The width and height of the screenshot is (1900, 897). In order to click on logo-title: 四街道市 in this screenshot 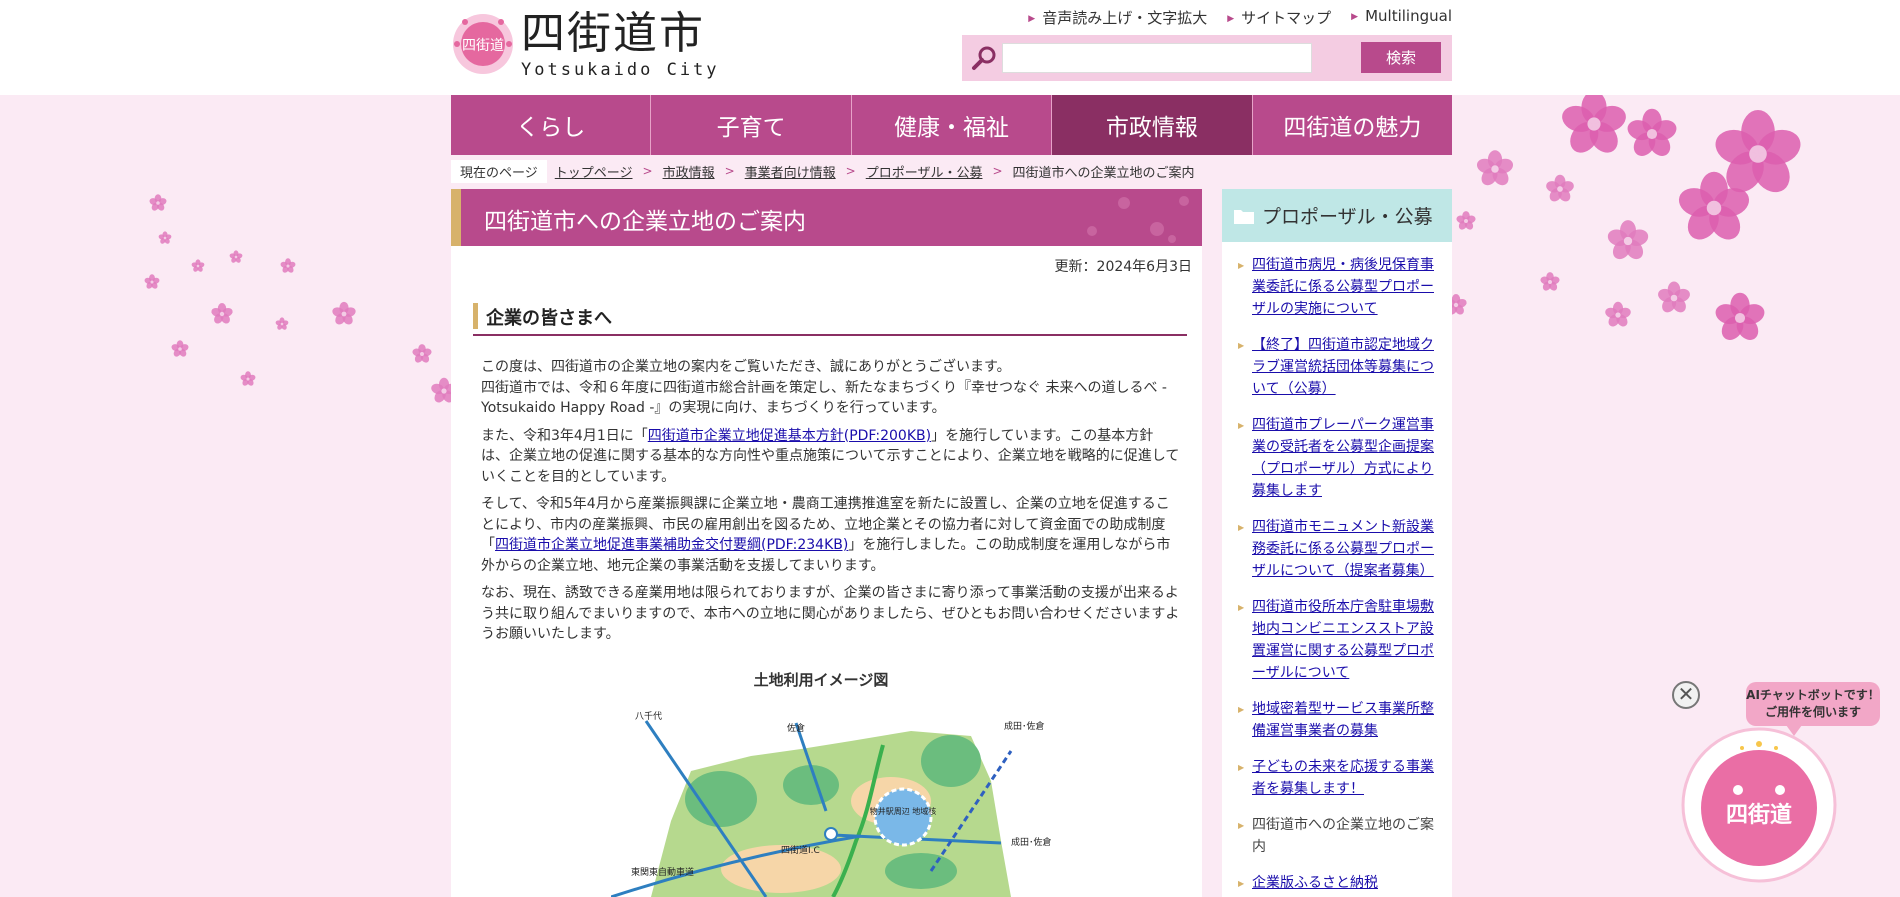, I will do `click(613, 33)`.